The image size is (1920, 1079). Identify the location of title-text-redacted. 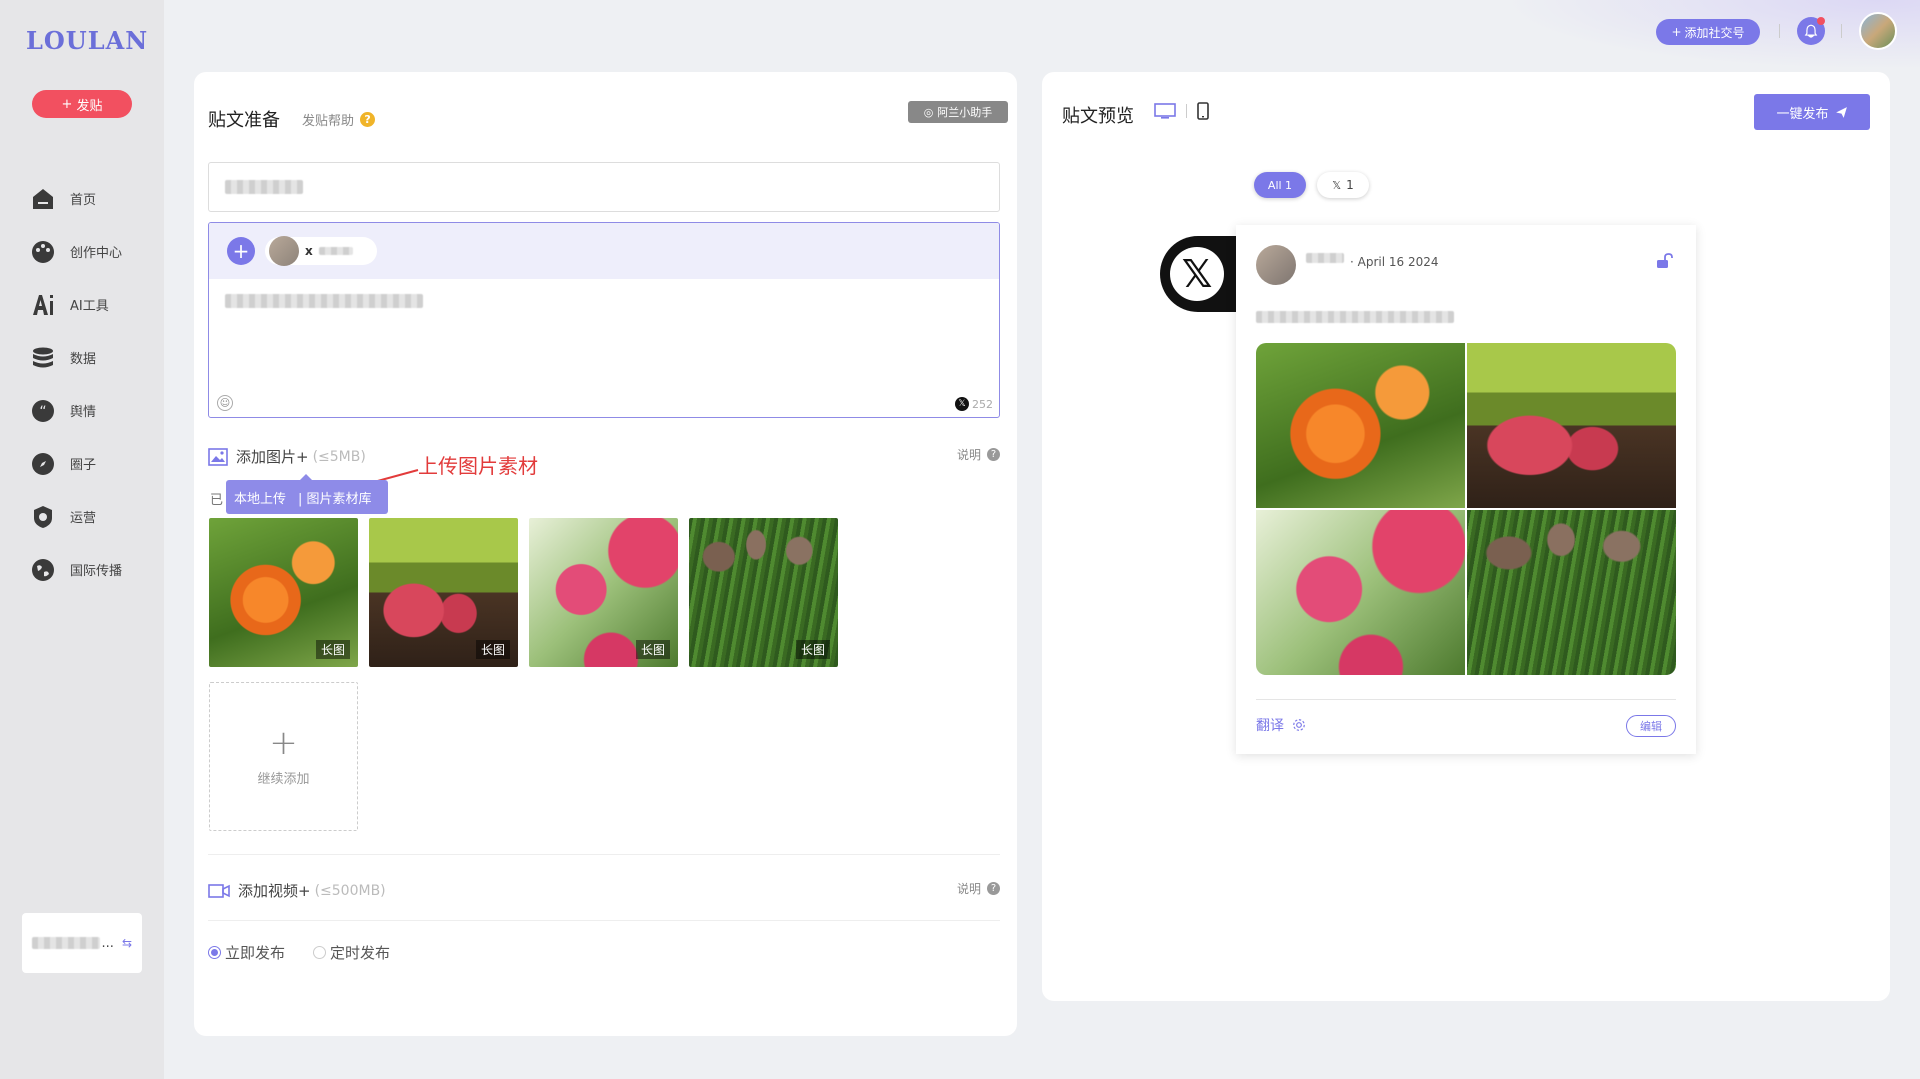
(264, 187).